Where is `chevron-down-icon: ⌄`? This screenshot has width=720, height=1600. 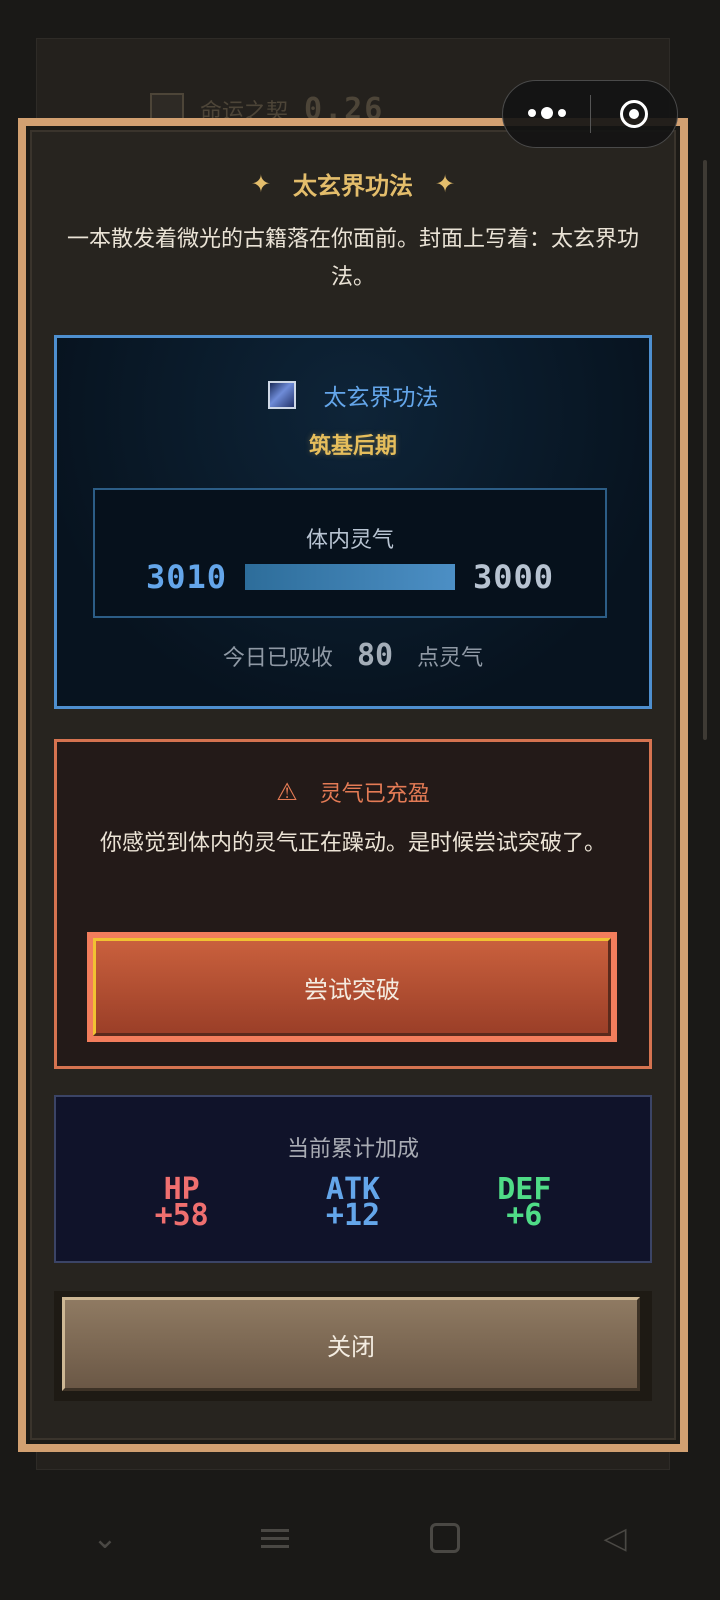
chevron-down-icon: ⌄ is located at coordinates (105, 1538).